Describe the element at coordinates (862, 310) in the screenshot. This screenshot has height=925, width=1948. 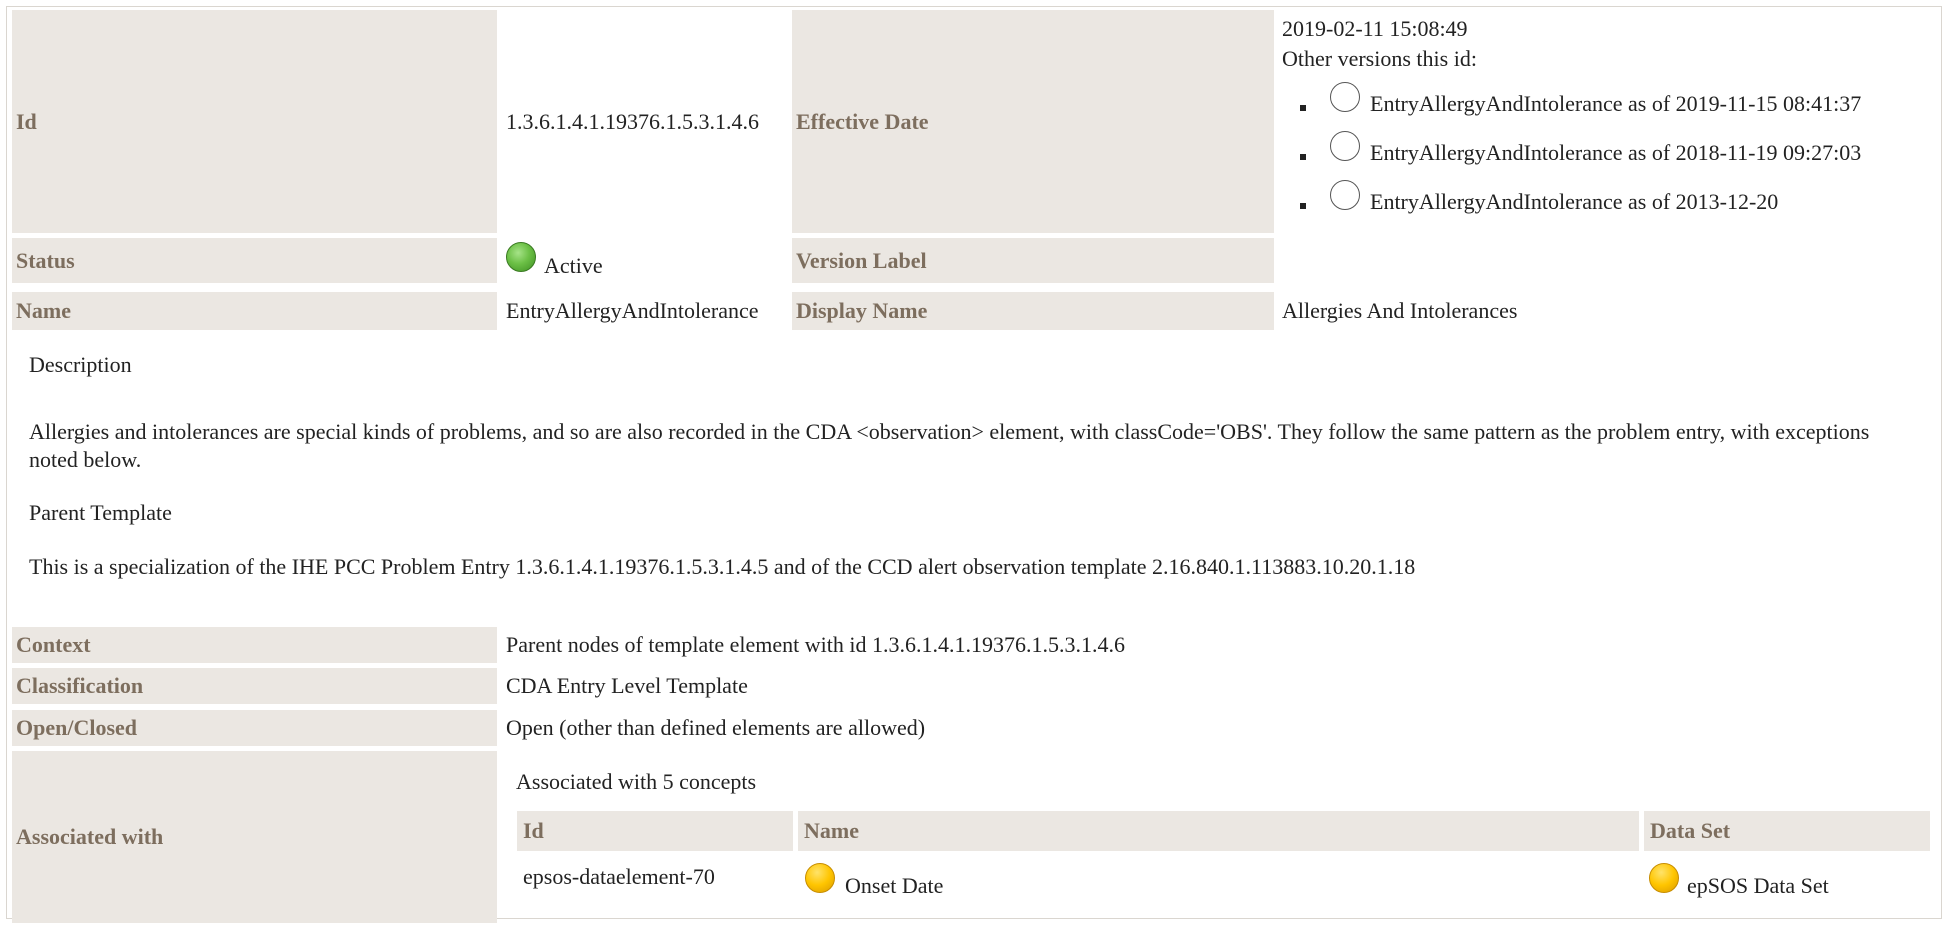
I see `display-name-label: Display Name` at that location.